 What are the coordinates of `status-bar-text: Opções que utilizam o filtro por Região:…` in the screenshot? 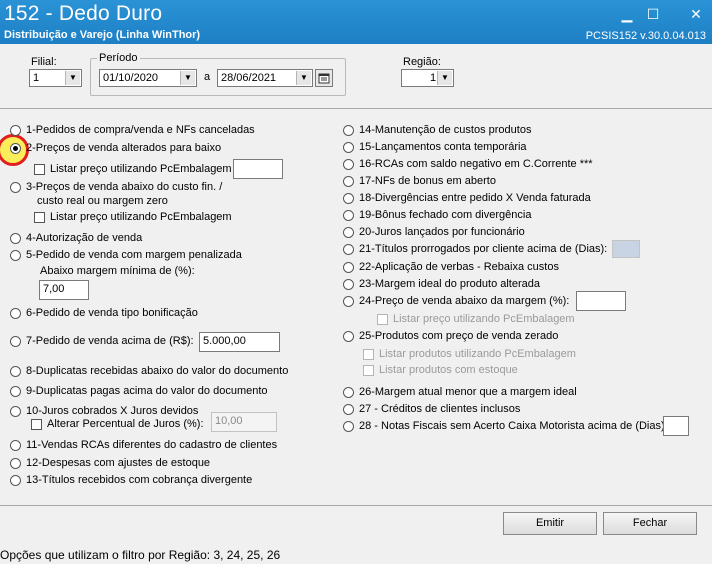 It's located at (140, 555).